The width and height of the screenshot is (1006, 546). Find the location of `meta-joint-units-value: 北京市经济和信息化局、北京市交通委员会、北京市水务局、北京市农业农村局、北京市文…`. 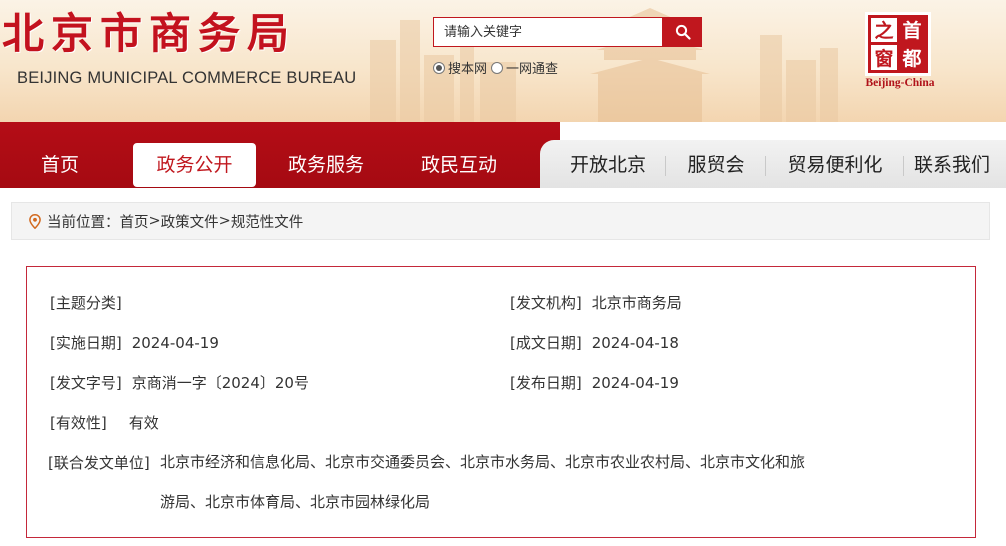

meta-joint-units-value: 北京市经济和信息化局、北京市交通委员会、北京市水务局、北京市农业农村局、北京市文… is located at coordinates (510, 482).